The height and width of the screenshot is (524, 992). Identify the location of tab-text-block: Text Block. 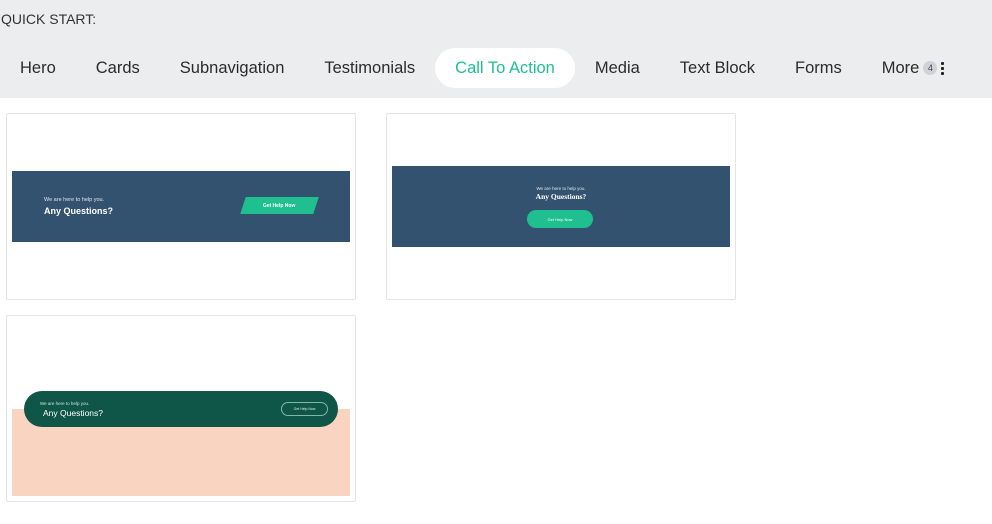
(717, 68).